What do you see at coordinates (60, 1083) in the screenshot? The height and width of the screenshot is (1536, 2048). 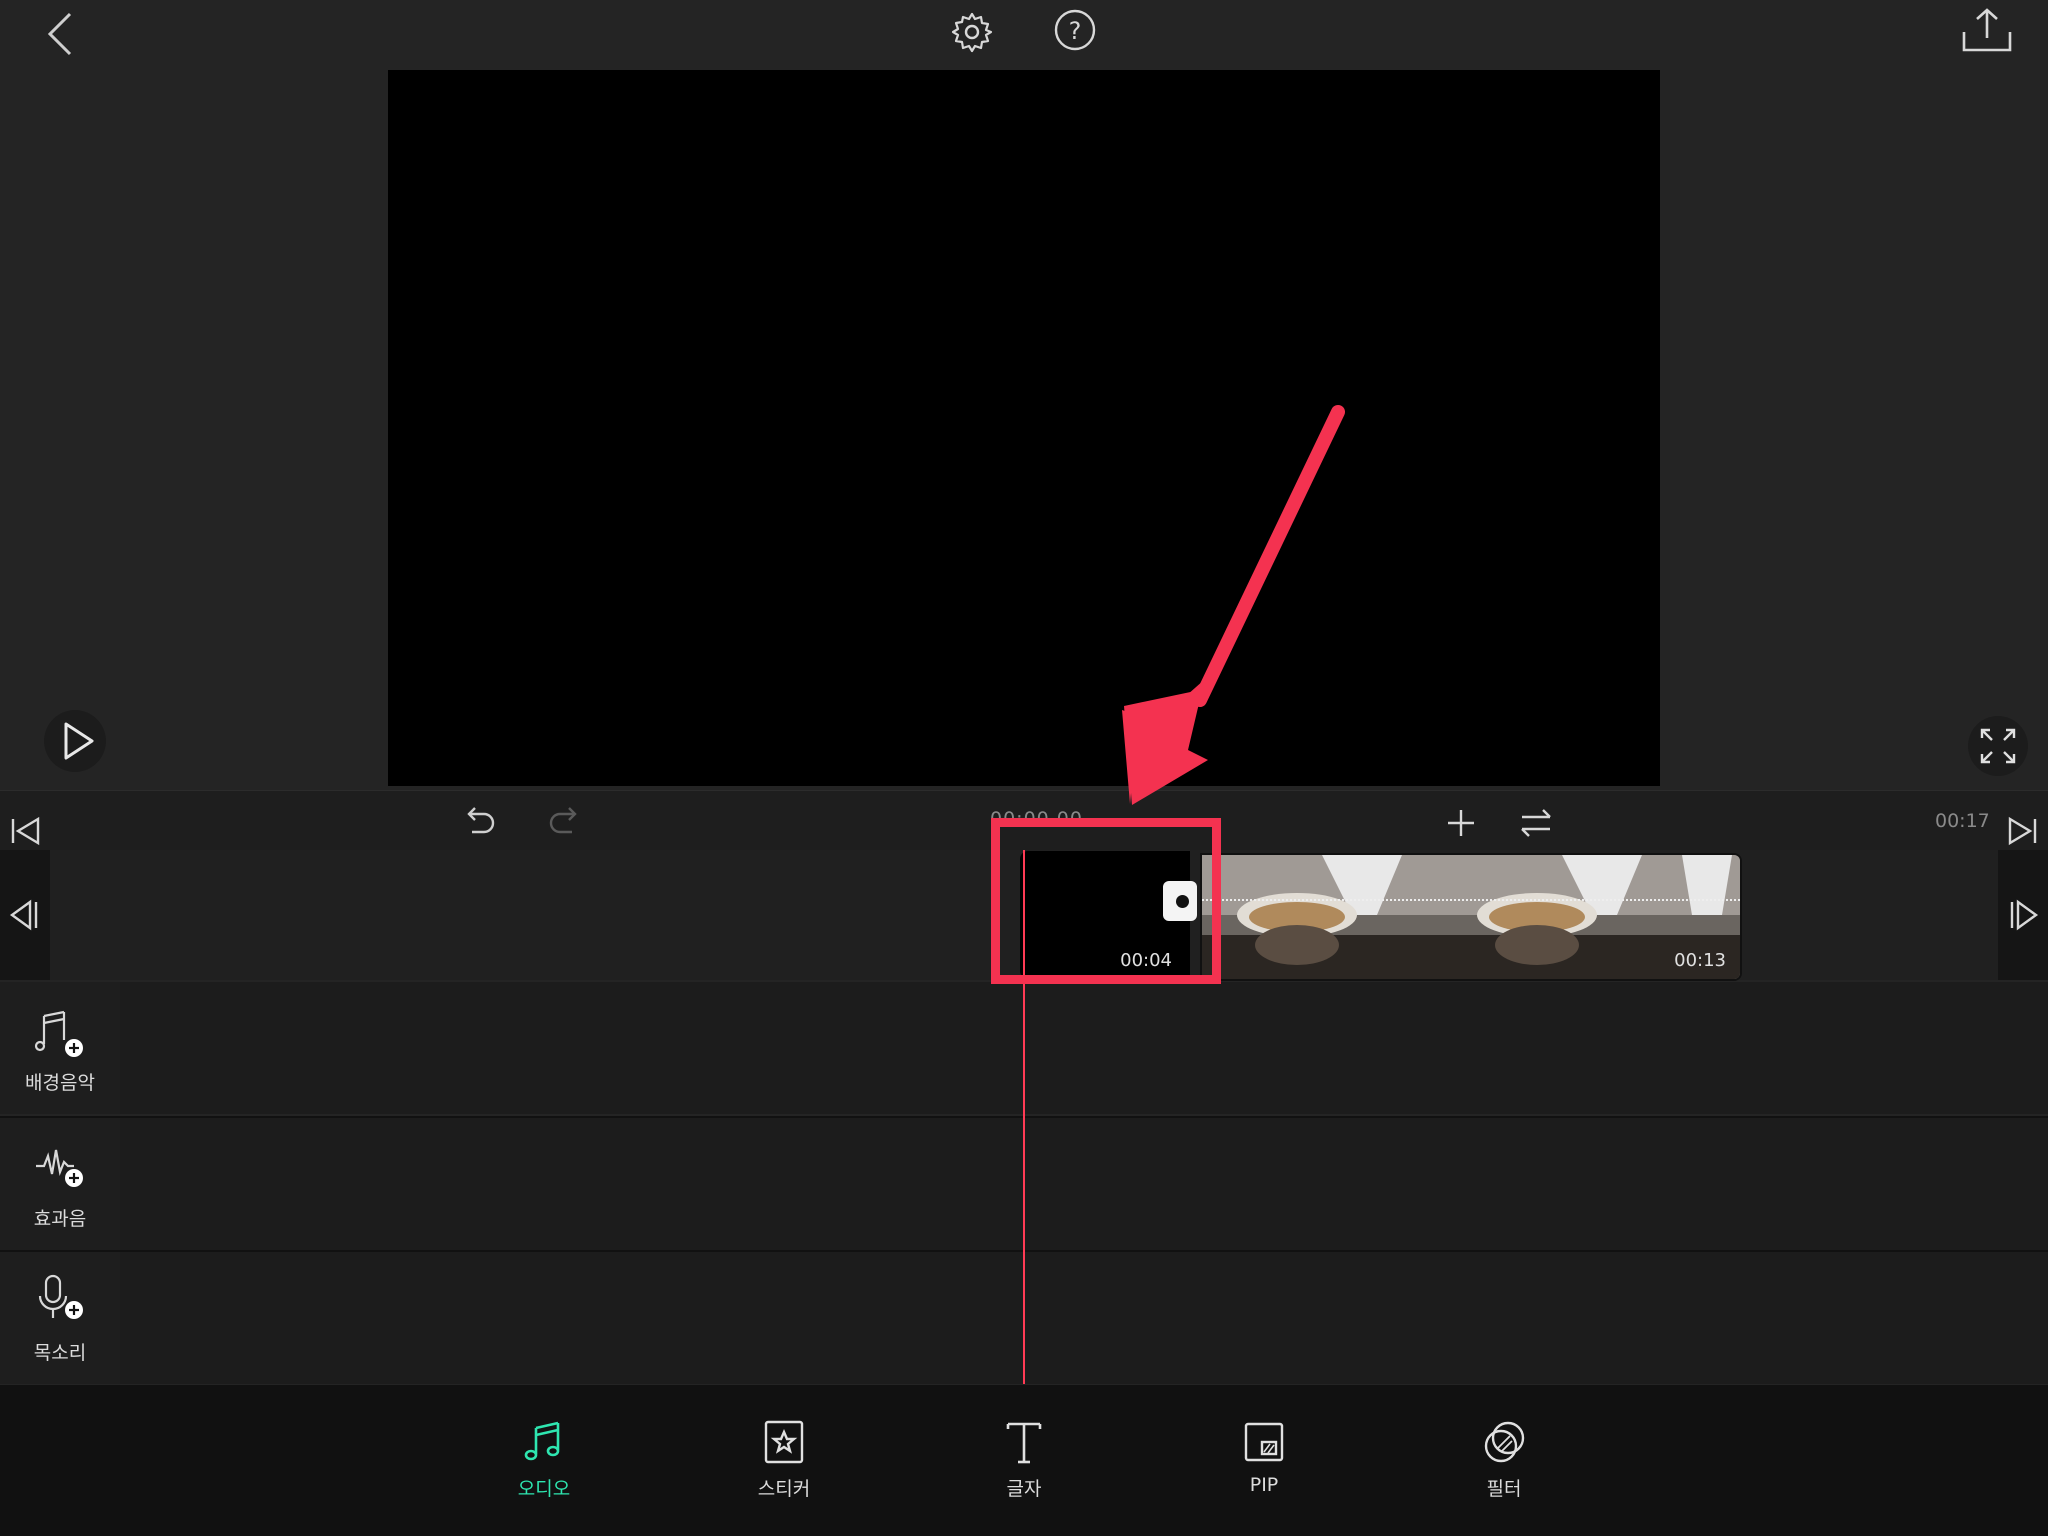 I see `row-label: 배경음악` at bounding box center [60, 1083].